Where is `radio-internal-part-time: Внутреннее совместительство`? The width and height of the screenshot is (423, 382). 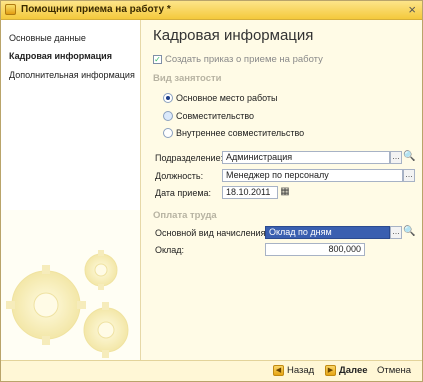 radio-internal-part-time: Внутреннее совместительство is located at coordinates (233, 133).